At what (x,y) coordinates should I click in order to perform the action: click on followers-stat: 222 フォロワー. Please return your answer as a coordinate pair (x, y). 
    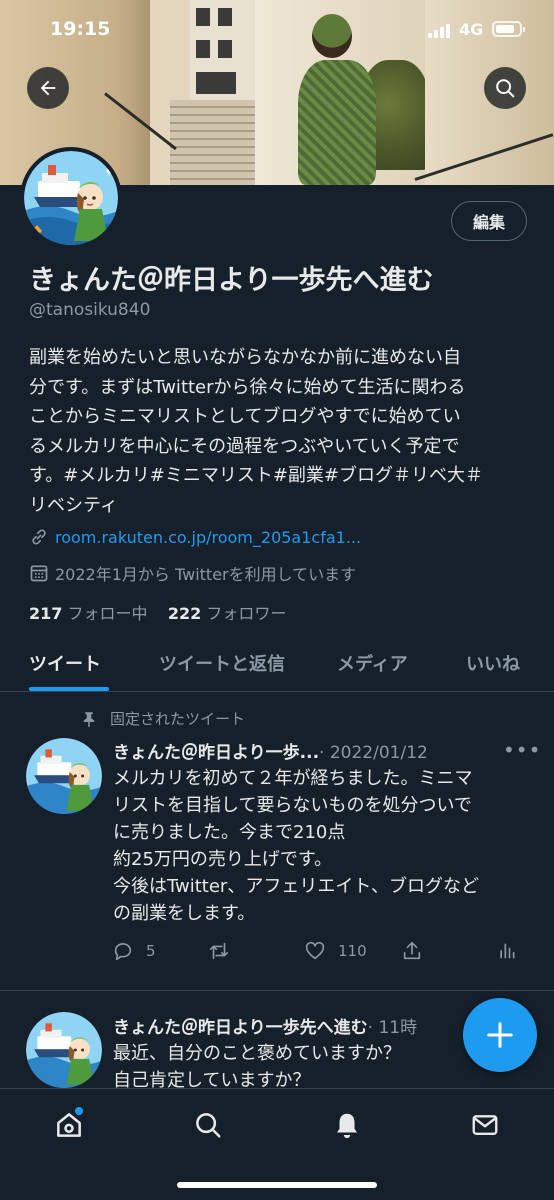
    Looking at the image, I should click on (227, 613).